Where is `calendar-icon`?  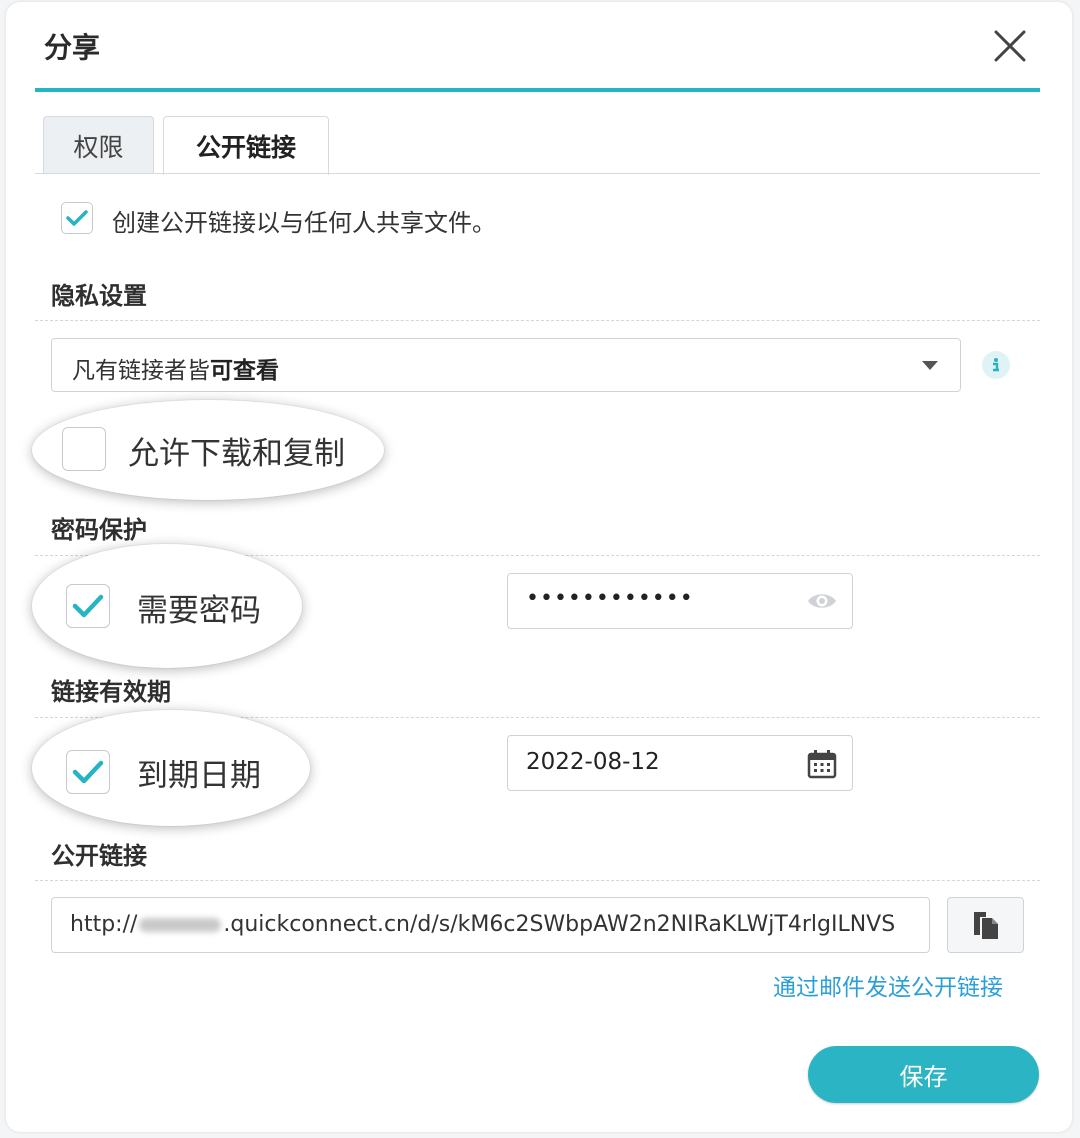 calendar-icon is located at coordinates (822, 766).